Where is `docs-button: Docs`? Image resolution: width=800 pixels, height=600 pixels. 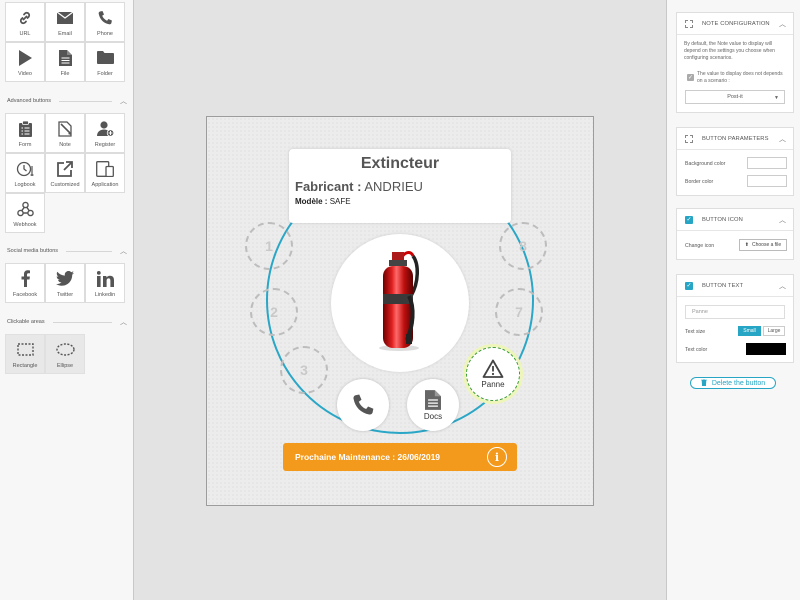
docs-button: Docs is located at coordinates (433, 405).